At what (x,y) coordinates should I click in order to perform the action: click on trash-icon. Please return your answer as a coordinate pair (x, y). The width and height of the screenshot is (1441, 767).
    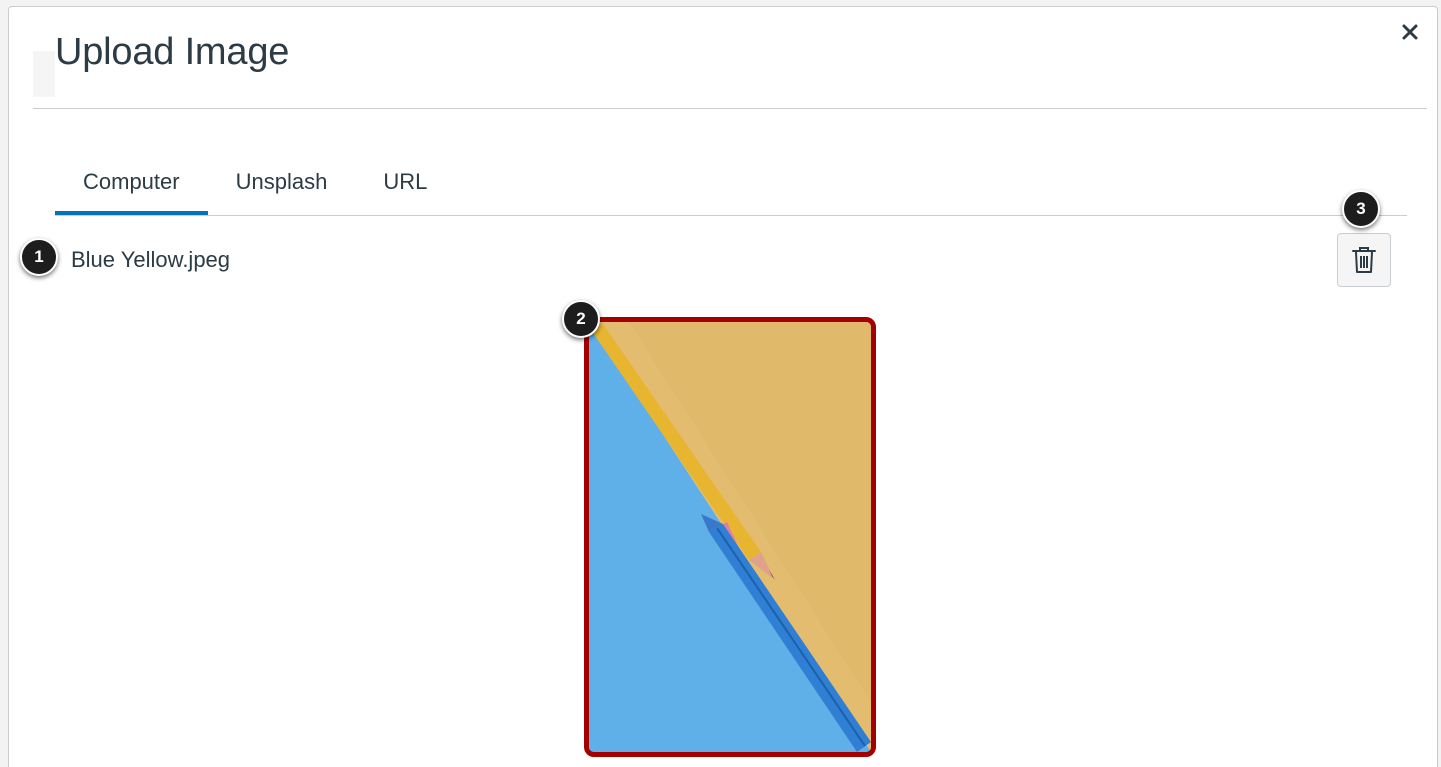
    Looking at the image, I should click on (1364, 260).